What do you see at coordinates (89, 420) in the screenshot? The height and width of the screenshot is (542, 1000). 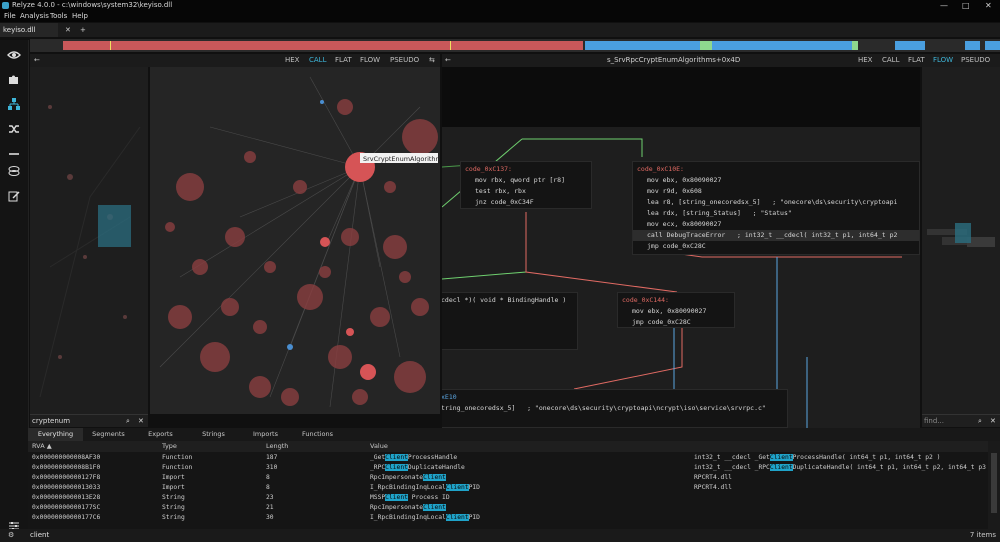 I see `call-graph-search-bar: cryptenum ⌕ ✕` at bounding box center [89, 420].